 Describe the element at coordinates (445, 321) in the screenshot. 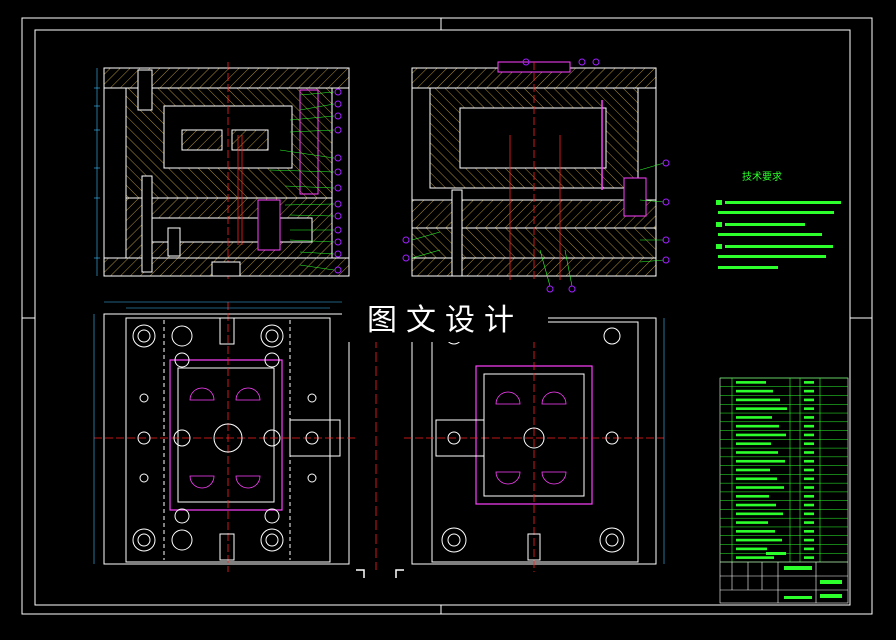

I see `watermark-title: 图文设计` at that location.